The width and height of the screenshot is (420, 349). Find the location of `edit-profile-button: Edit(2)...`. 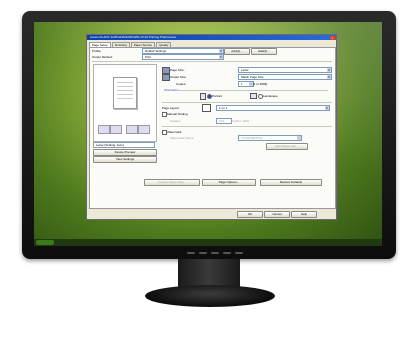

edit-profile-button: Edit(2)... is located at coordinates (264, 51).